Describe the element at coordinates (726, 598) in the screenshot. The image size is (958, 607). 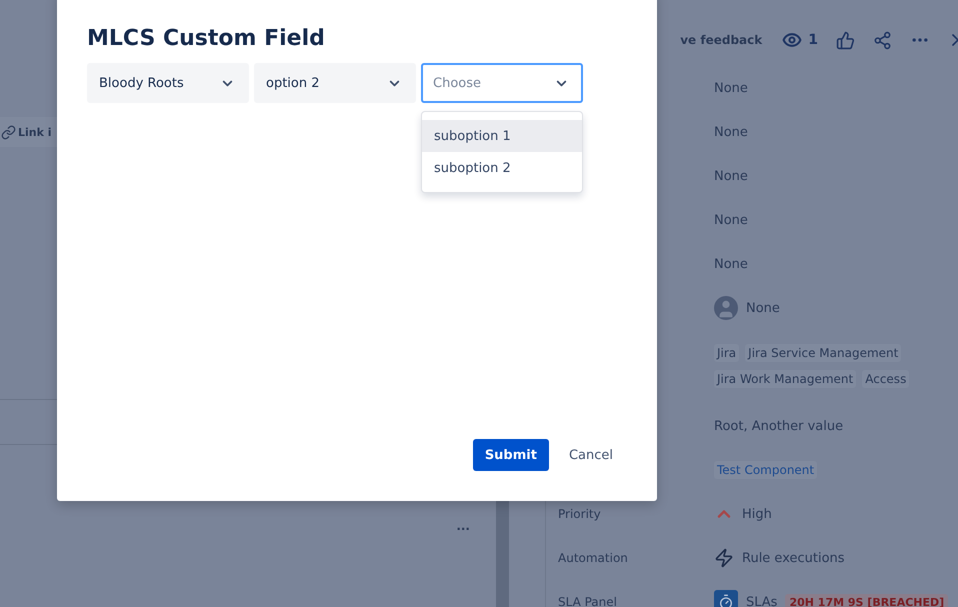
I see `timer-icon` at that location.